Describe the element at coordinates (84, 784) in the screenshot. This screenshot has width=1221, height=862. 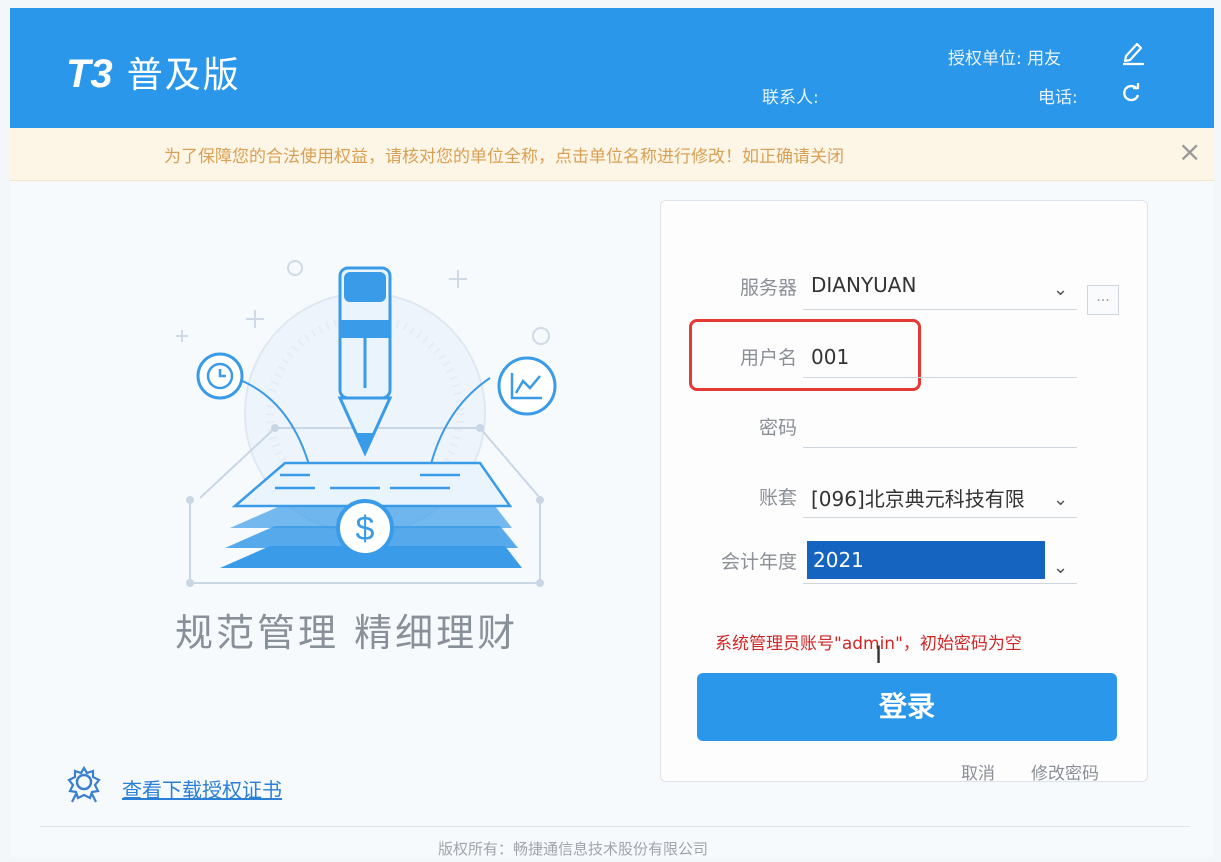
I see `gear-icon` at that location.